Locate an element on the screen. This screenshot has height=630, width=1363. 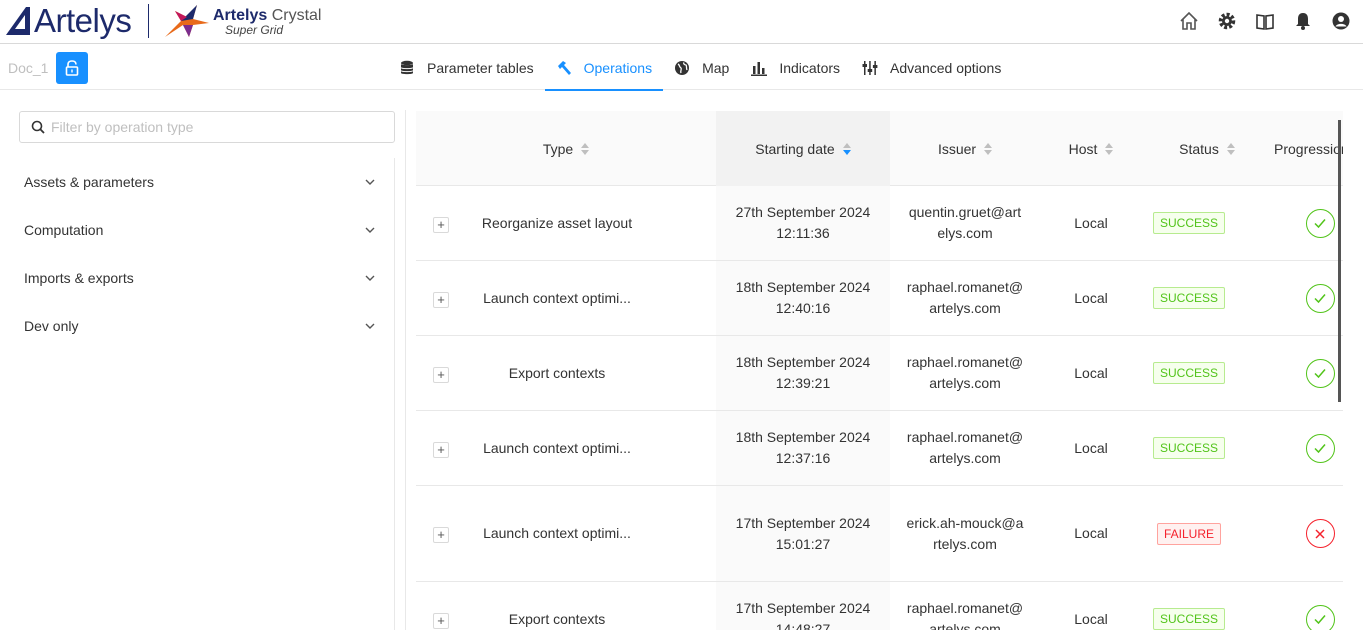
tab-indicators: Indicators is located at coordinates (795, 67).